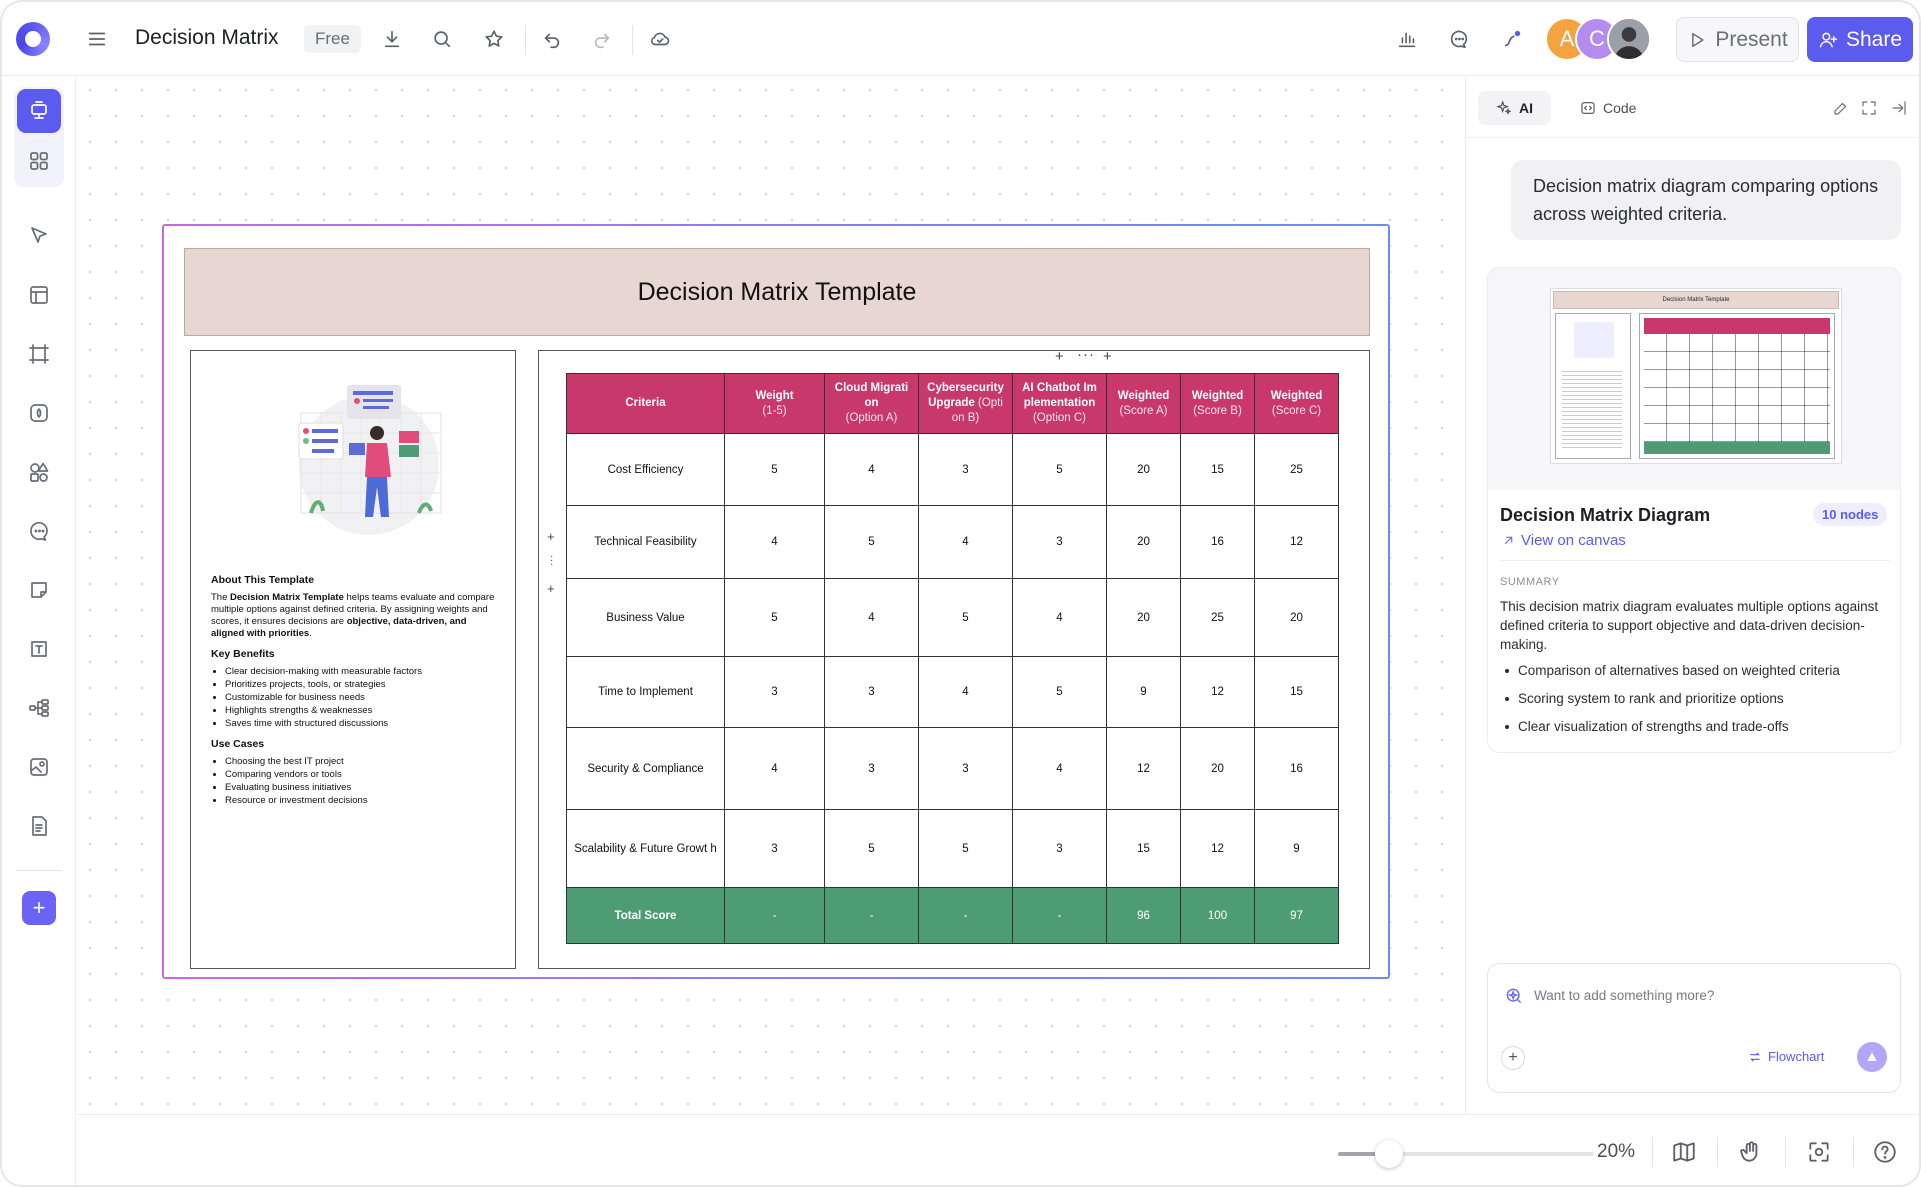 The height and width of the screenshot is (1187, 1921). I want to click on help-icon, so click(1885, 1152).